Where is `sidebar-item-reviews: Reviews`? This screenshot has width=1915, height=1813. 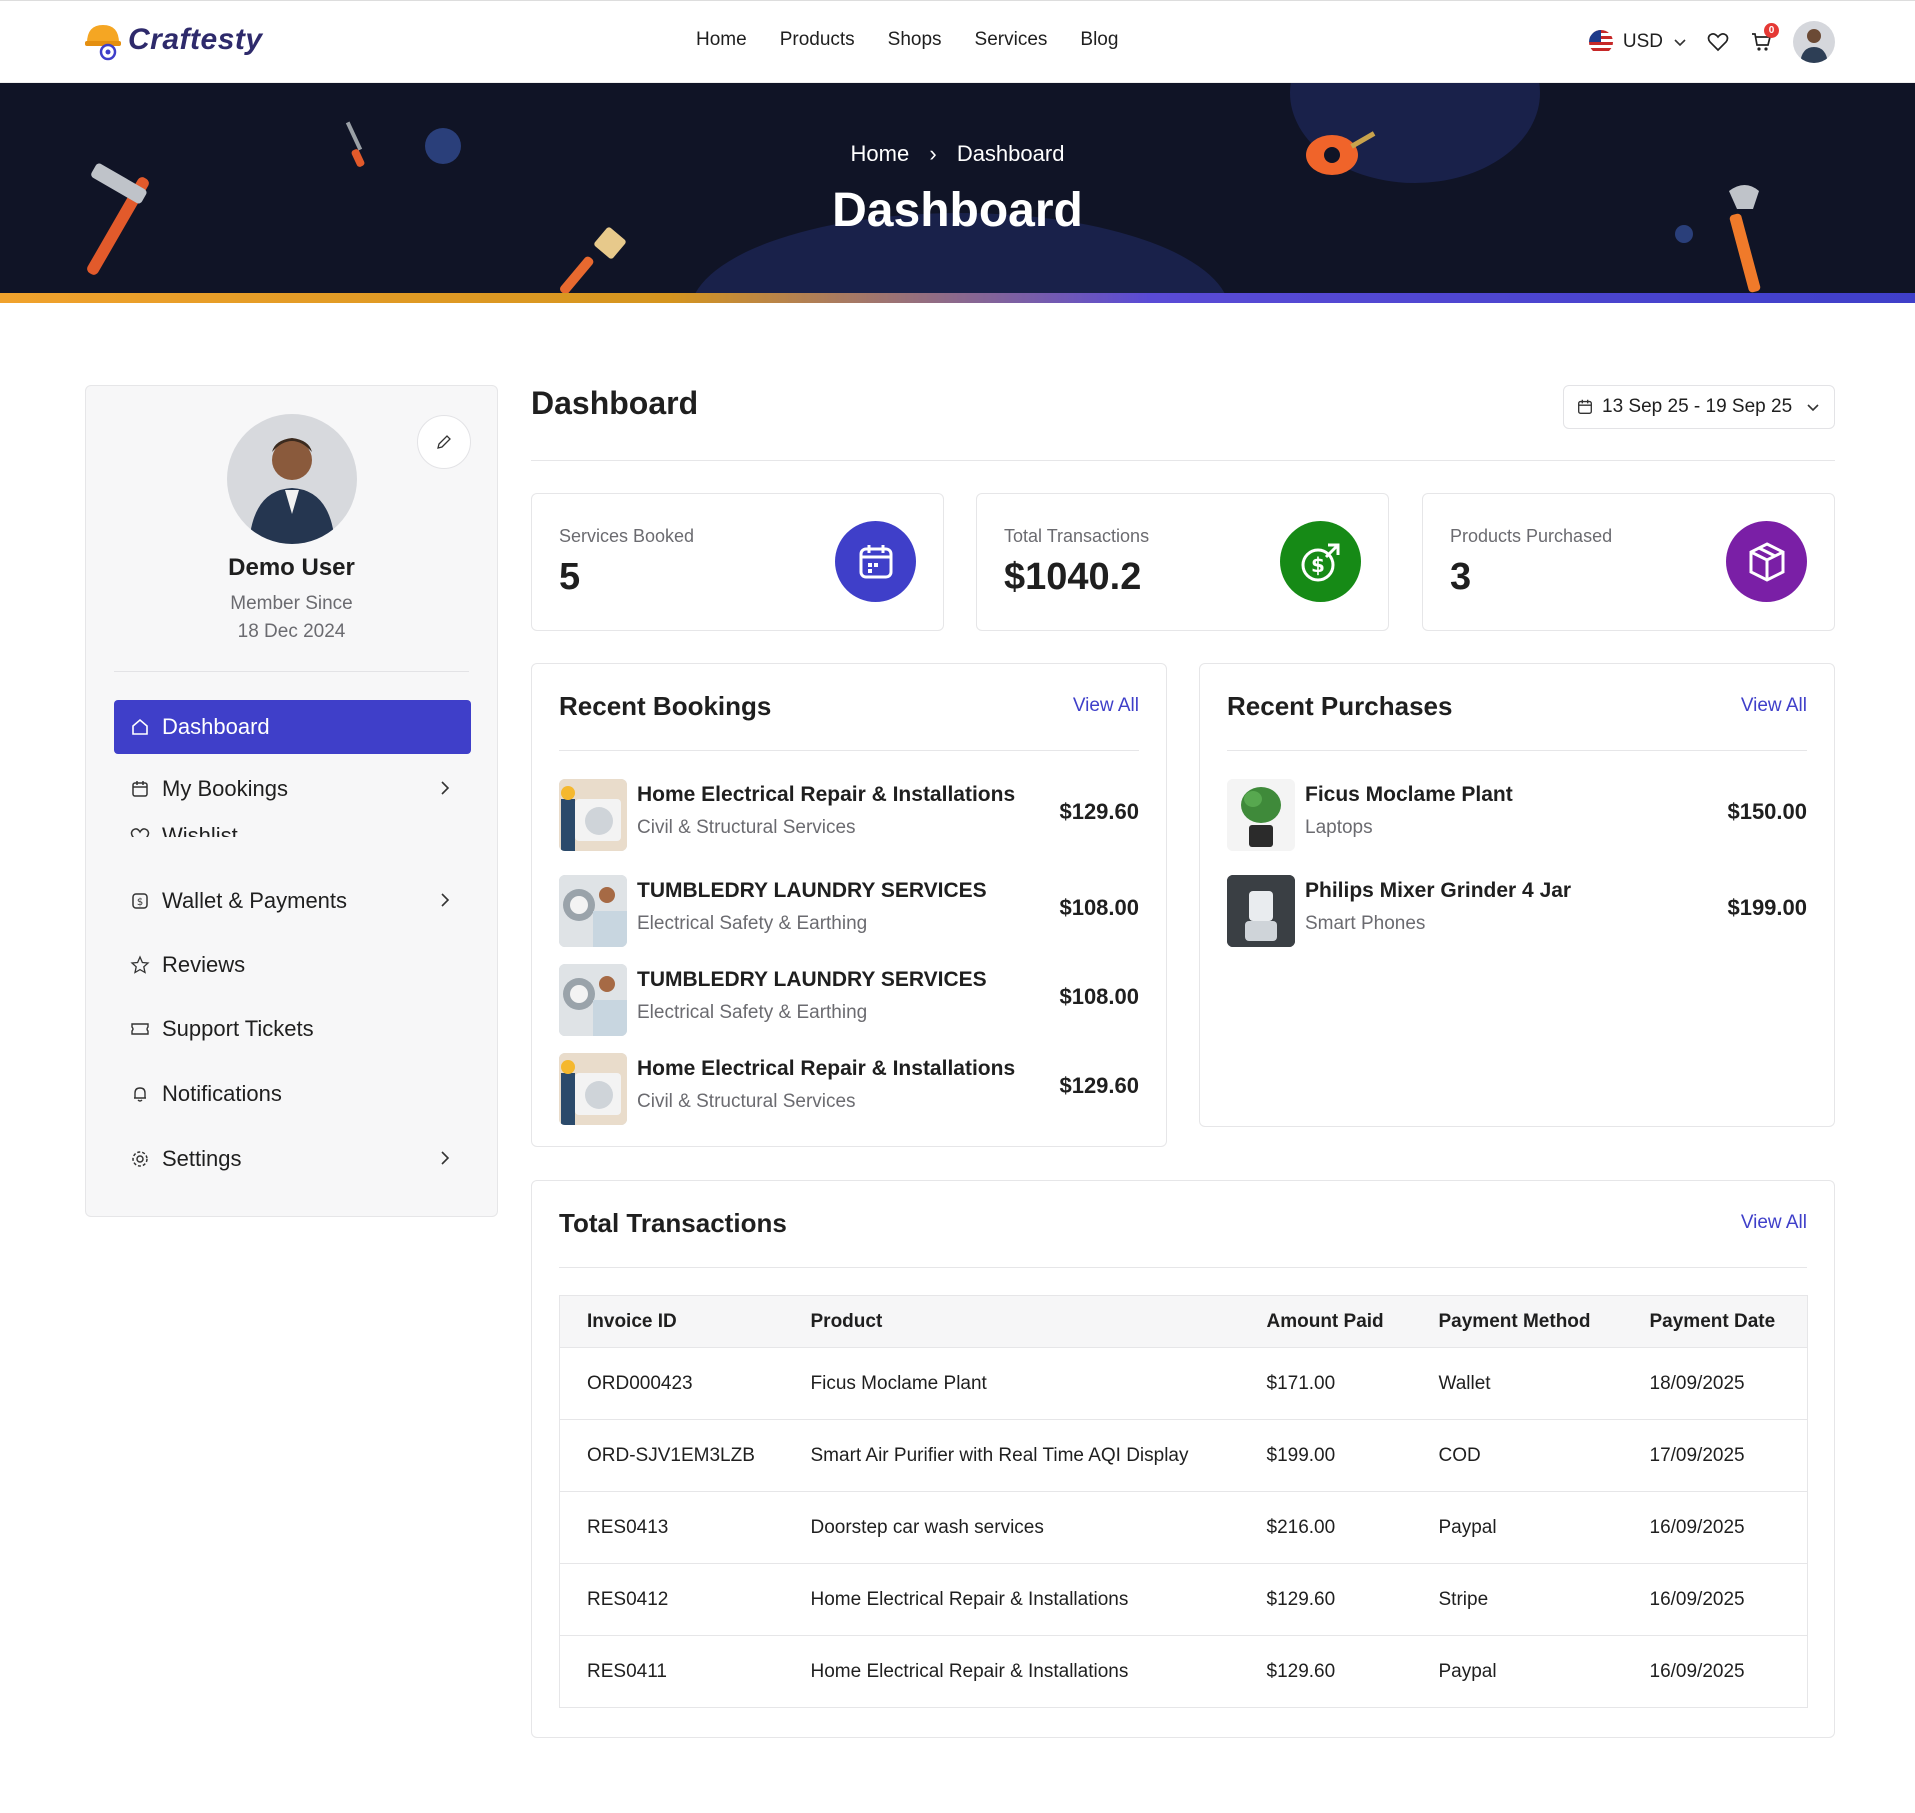
sidebar-item-reviews: Reviews is located at coordinates (292, 965).